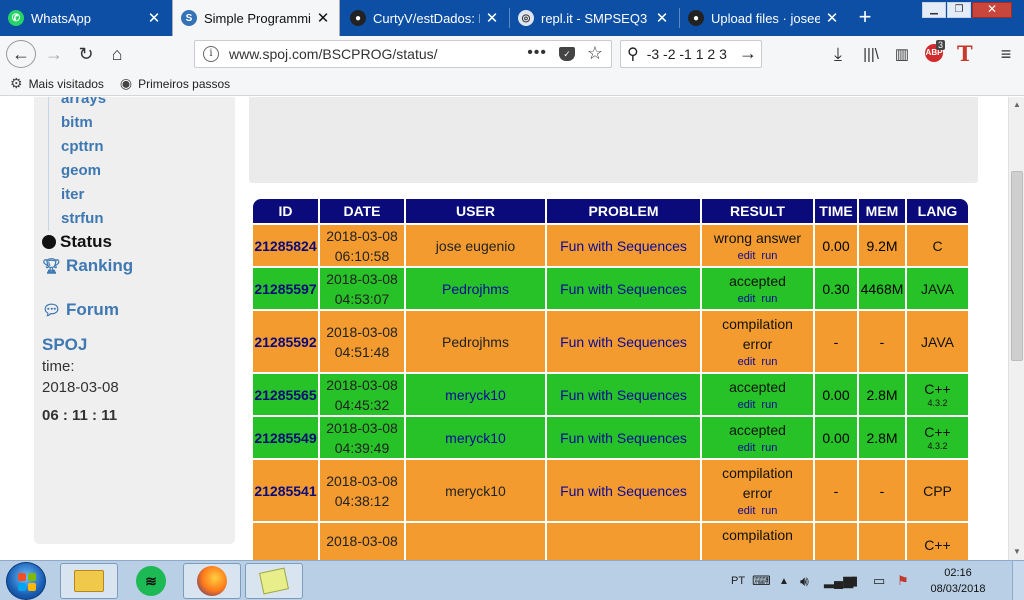 Image resolution: width=1024 pixels, height=600 pixels. Describe the element at coordinates (934, 10) in the screenshot. I see `minimize-button: ▁` at that location.